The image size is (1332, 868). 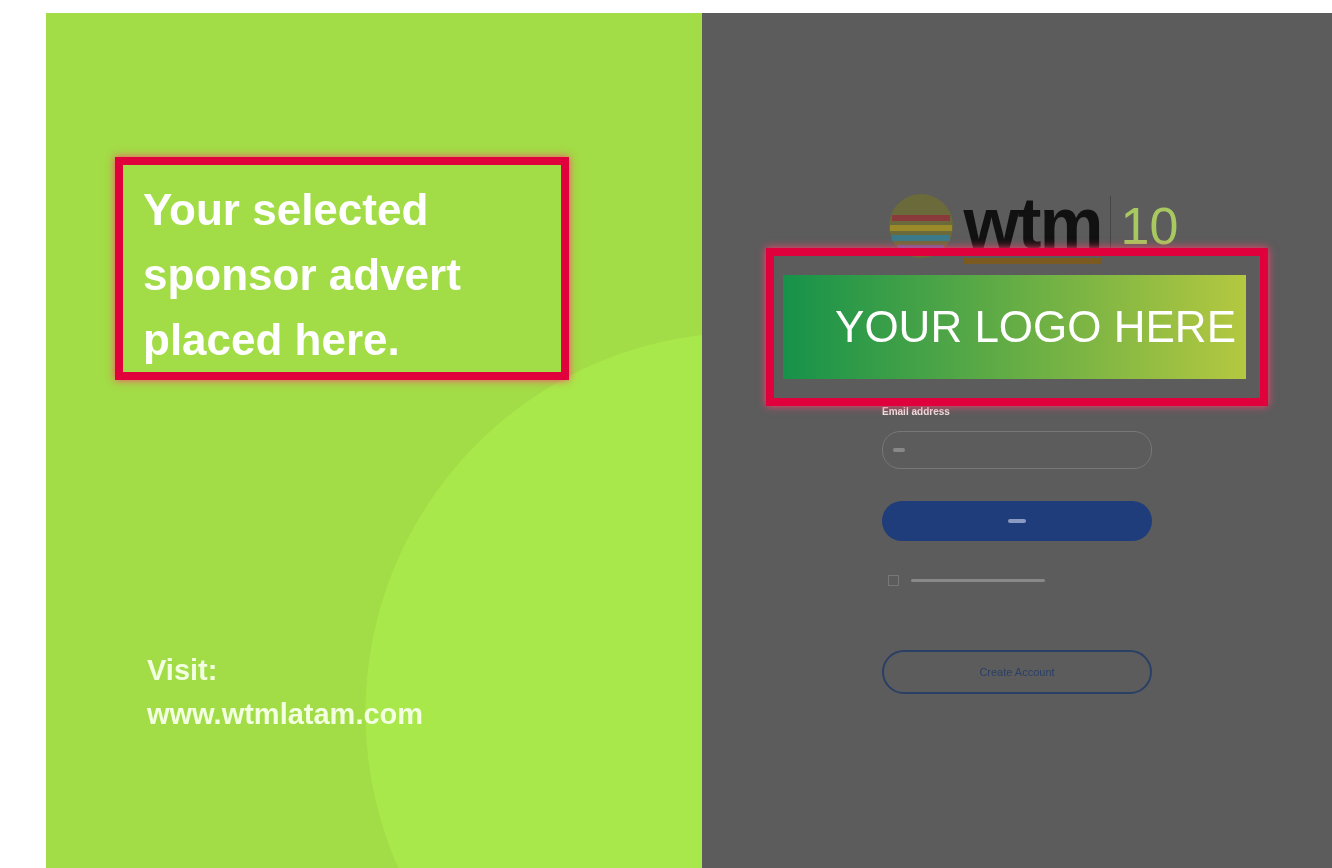 What do you see at coordinates (1014, 327) in the screenshot?
I see `logo-banner: YOUR LOGO HERE` at bounding box center [1014, 327].